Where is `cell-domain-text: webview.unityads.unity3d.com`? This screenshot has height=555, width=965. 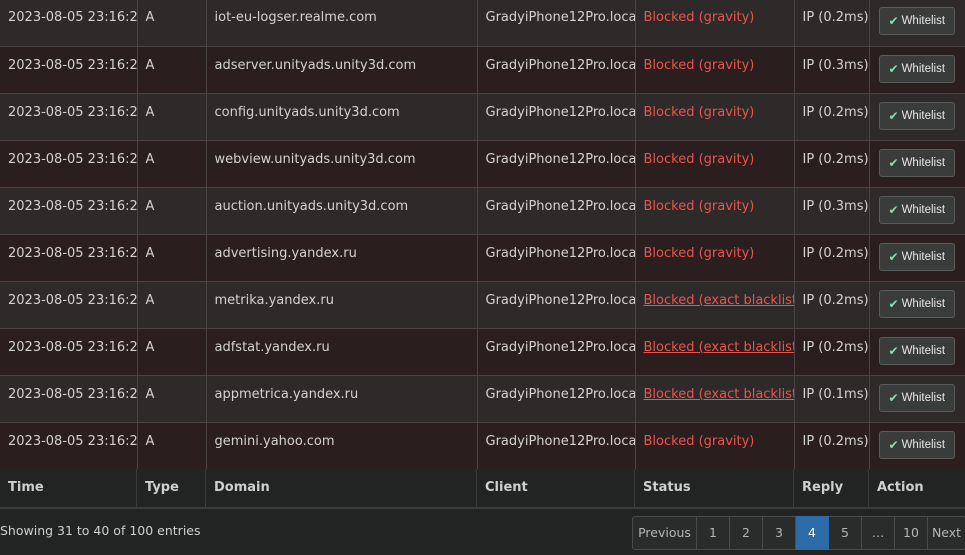 cell-domain-text: webview.unityads.unity3d.com is located at coordinates (315, 159).